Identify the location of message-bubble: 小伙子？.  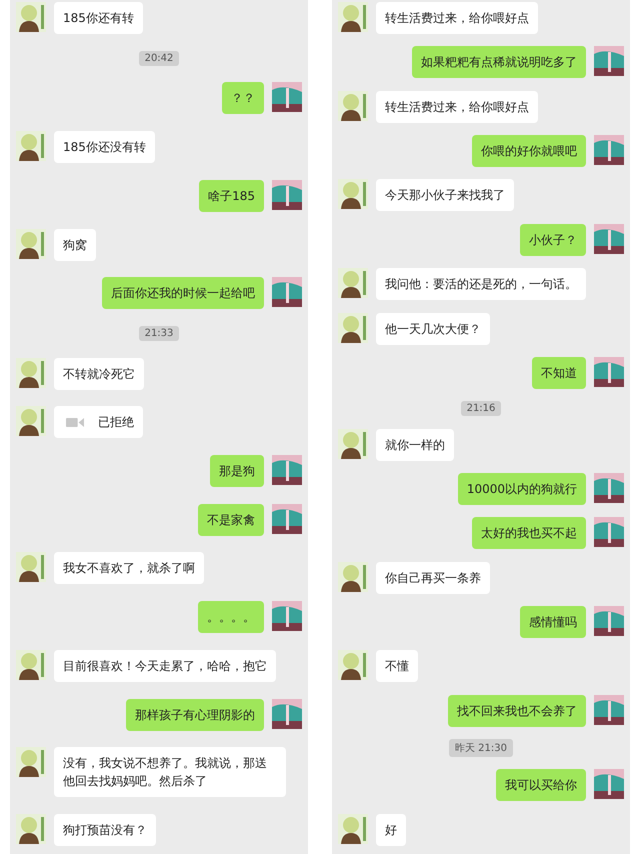
(553, 240).